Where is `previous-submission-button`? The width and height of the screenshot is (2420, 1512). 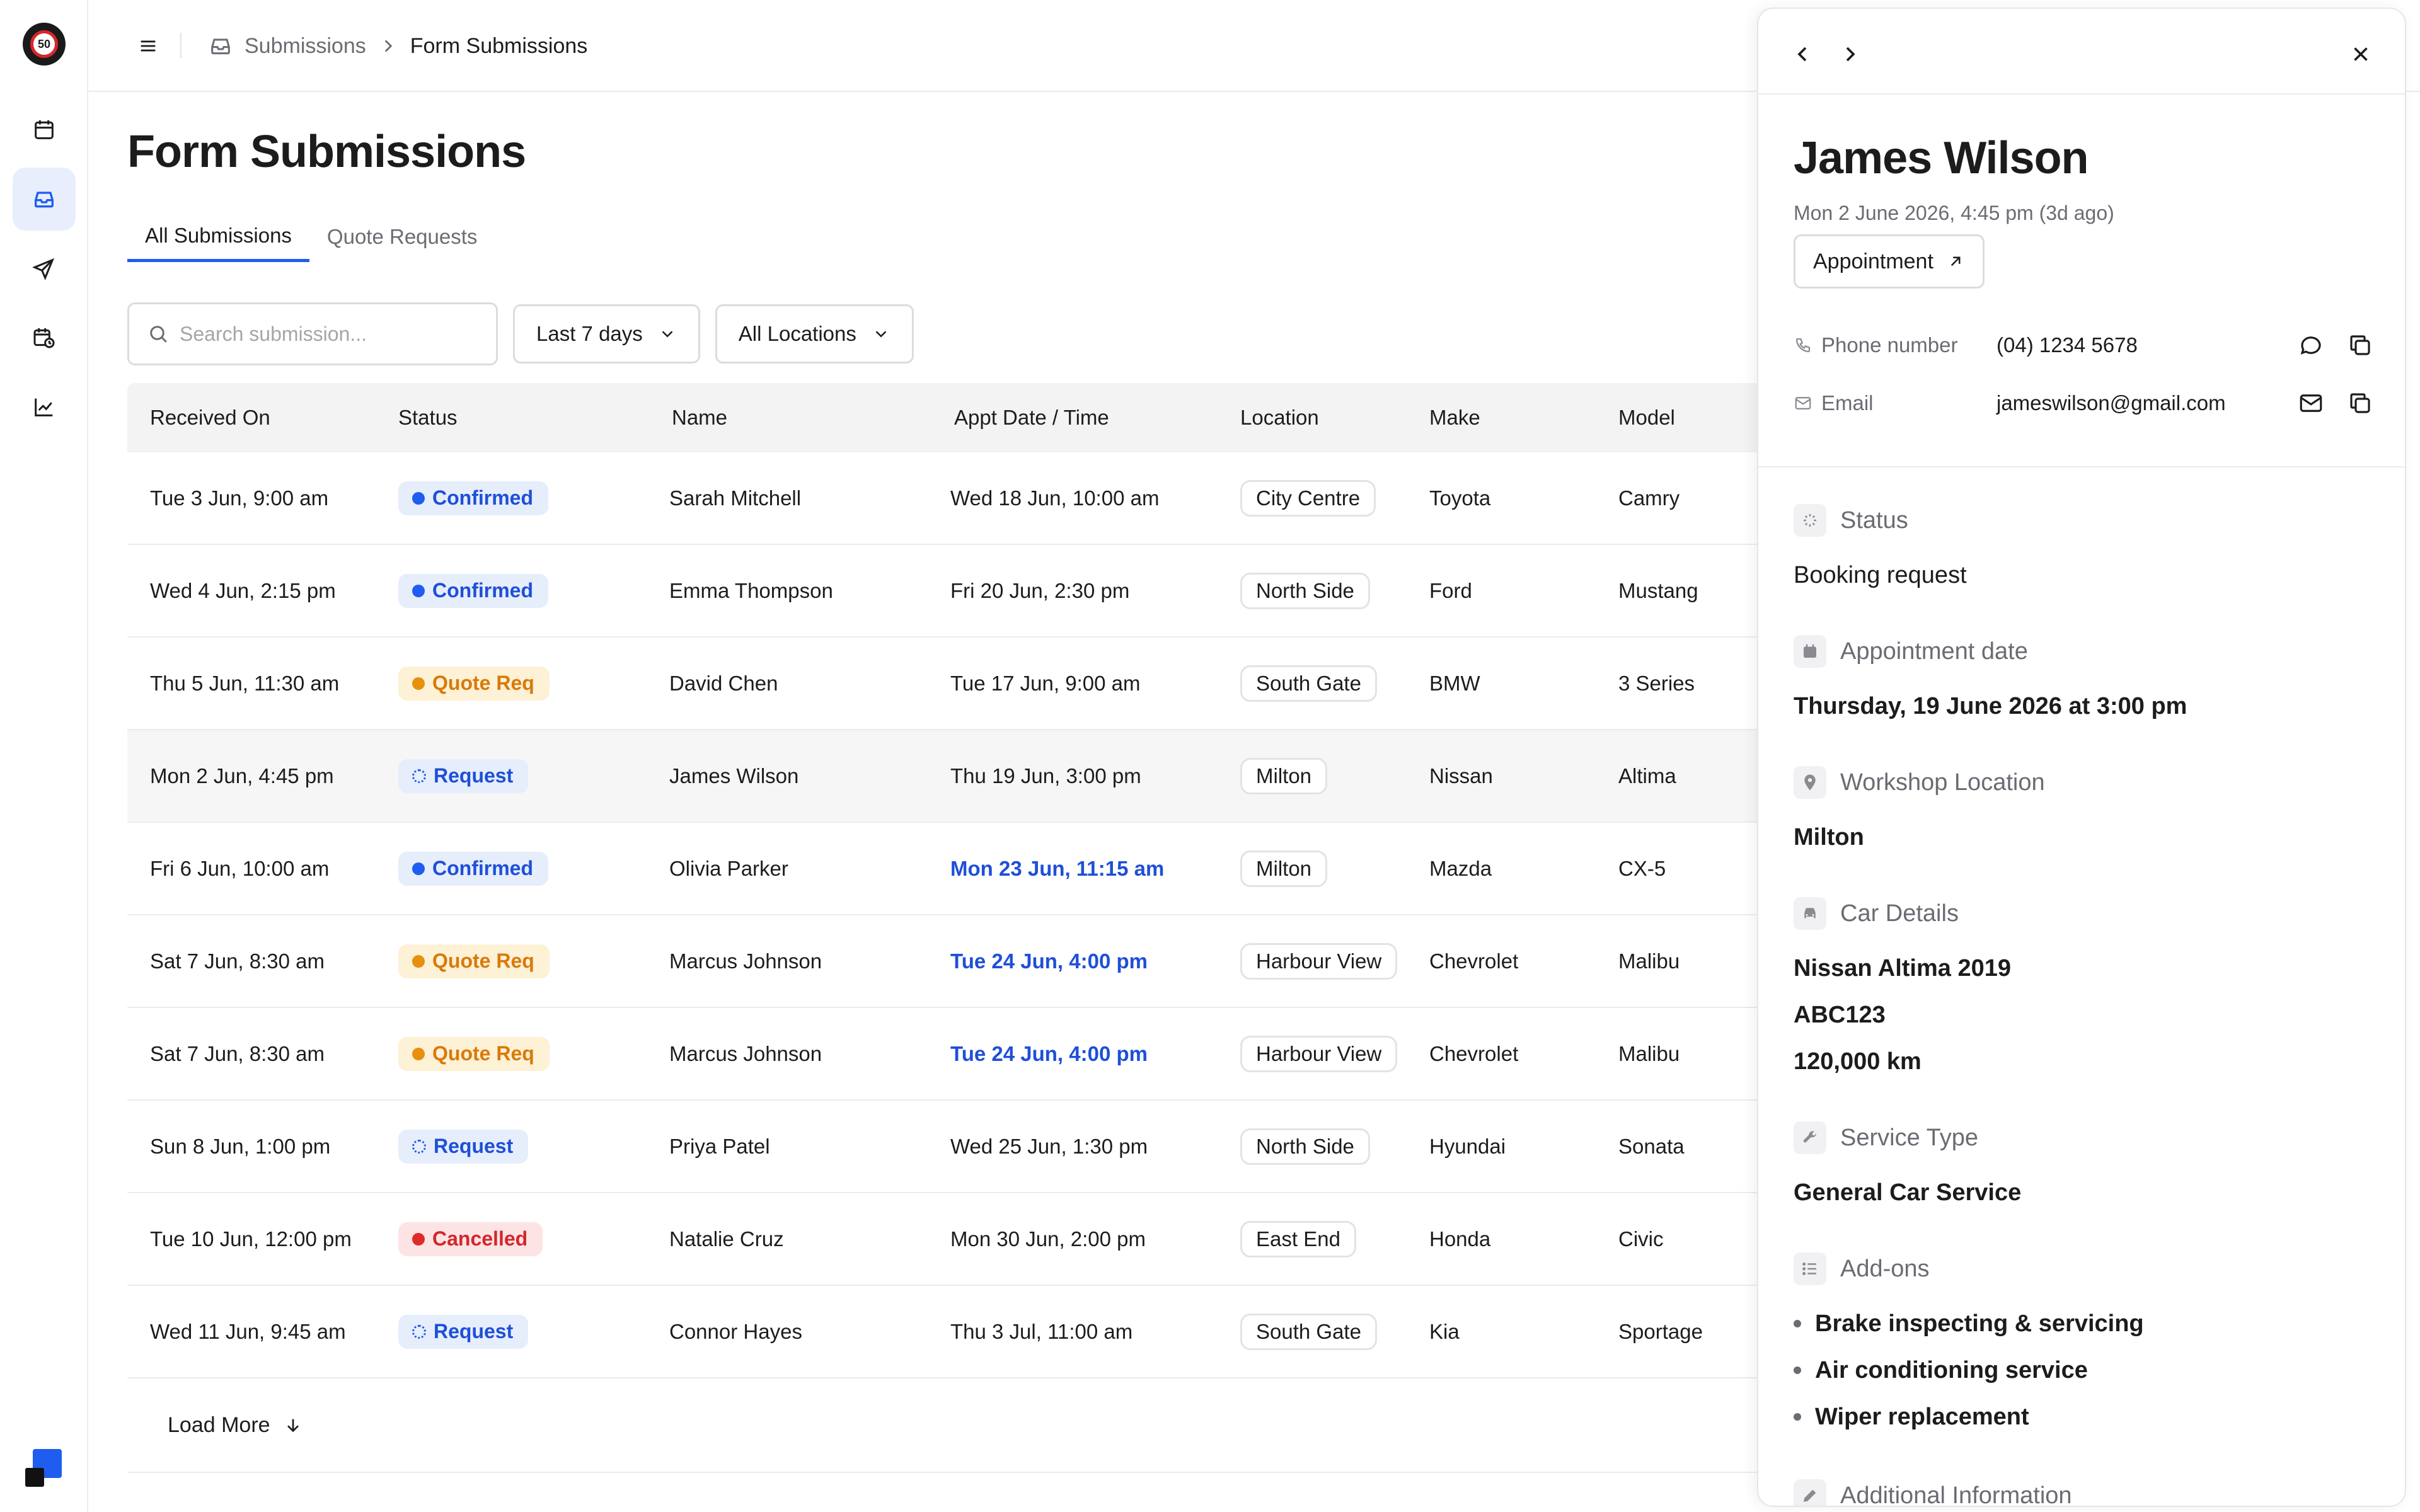 previous-submission-button is located at coordinates (1802, 54).